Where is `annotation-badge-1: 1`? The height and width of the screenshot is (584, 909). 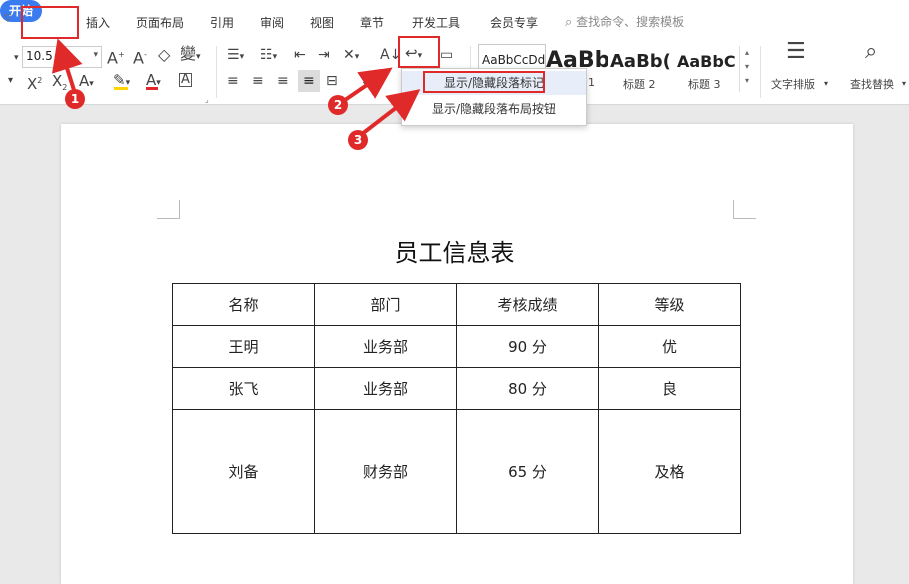 annotation-badge-1: 1 is located at coordinates (75, 99).